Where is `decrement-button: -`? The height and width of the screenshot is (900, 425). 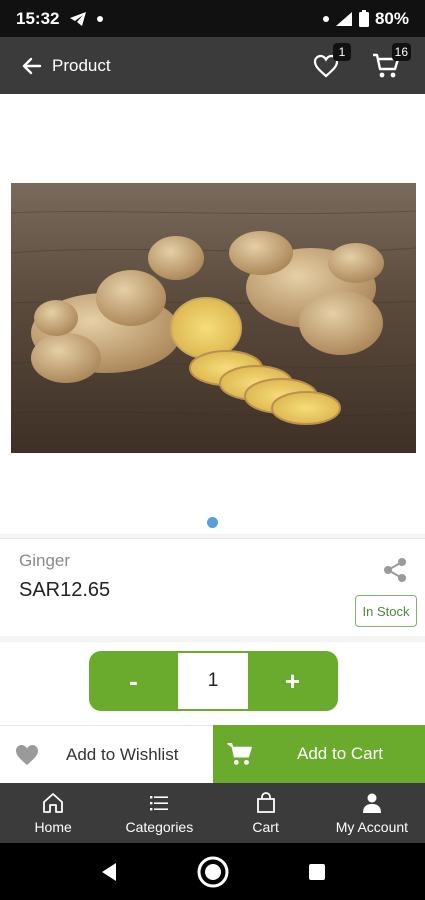
decrement-button: - is located at coordinates (133, 681).